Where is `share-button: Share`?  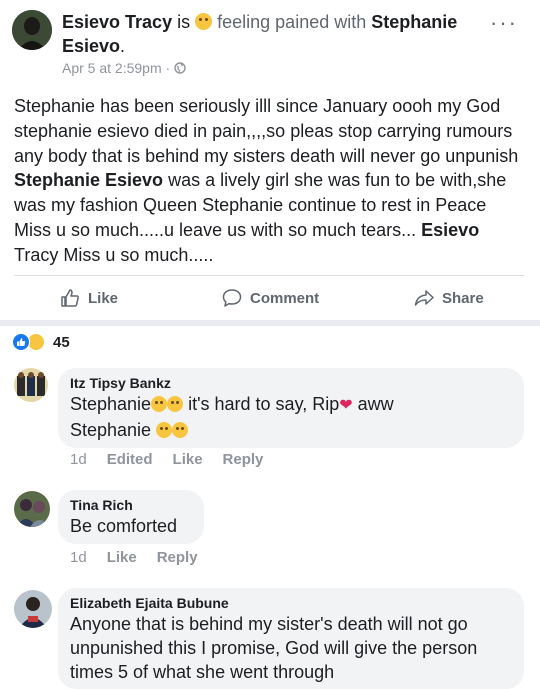 share-button: Share is located at coordinates (449, 298).